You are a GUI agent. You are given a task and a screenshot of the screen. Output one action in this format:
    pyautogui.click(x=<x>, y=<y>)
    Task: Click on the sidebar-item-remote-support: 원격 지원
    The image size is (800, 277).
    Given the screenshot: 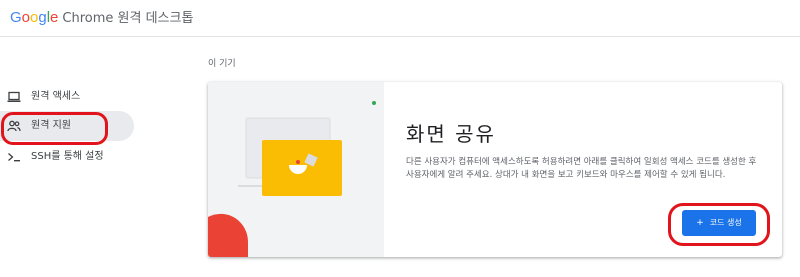 What is the action you would take?
    pyautogui.click(x=67, y=126)
    